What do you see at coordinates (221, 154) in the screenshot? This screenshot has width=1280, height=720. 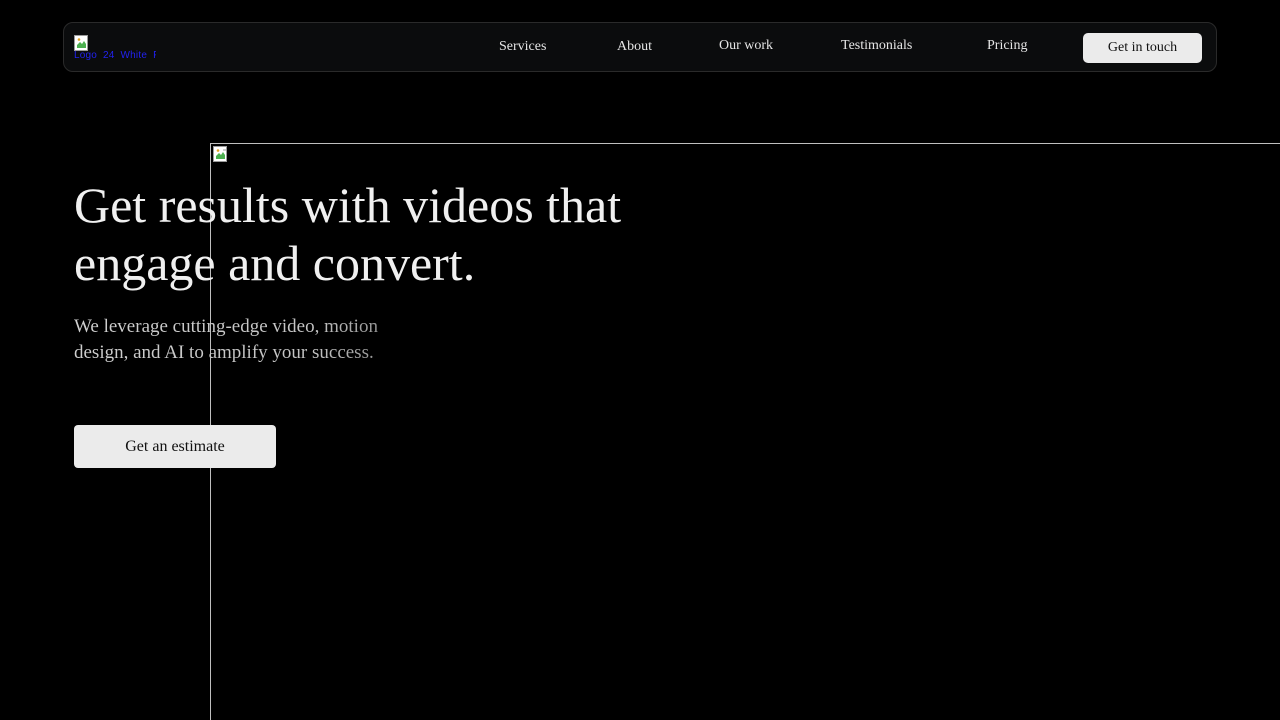 I see `broken-image-icon` at bounding box center [221, 154].